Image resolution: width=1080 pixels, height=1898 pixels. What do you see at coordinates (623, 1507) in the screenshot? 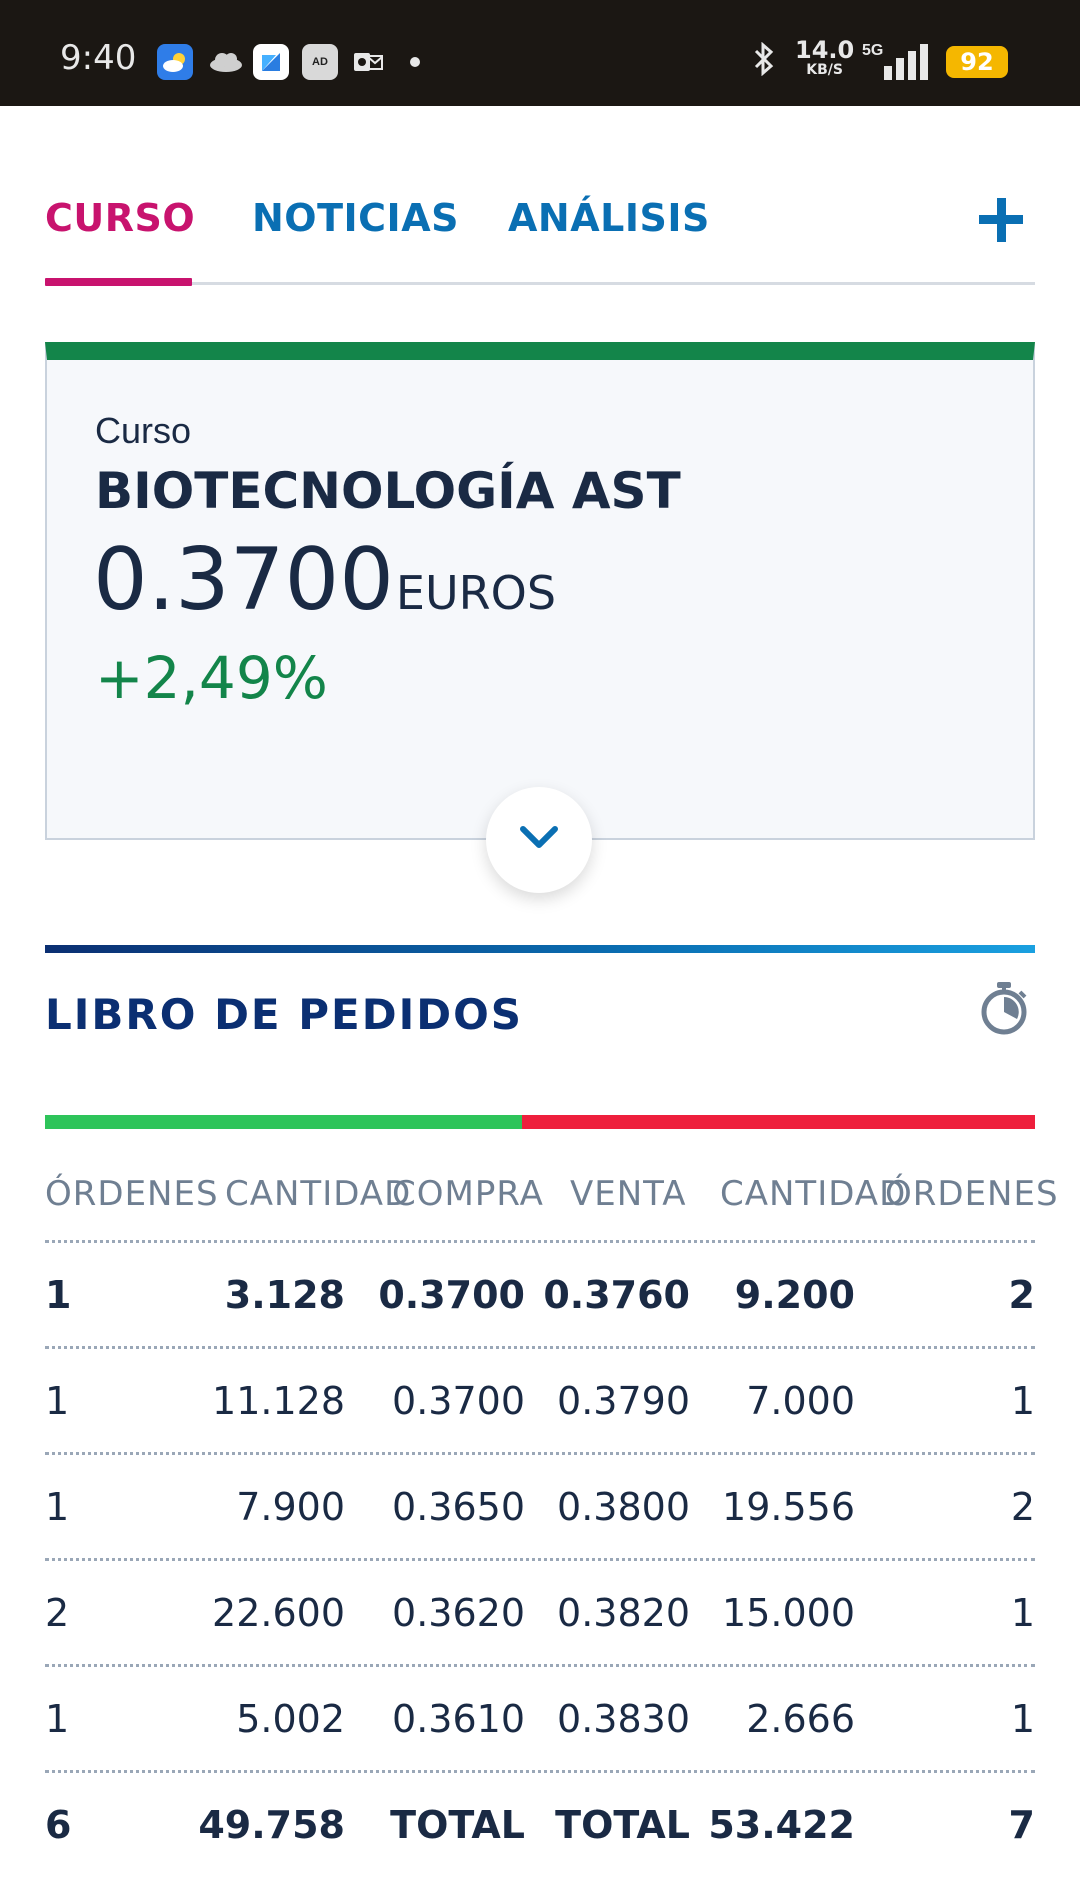
I see `cell-ask: 0.3800` at bounding box center [623, 1507].